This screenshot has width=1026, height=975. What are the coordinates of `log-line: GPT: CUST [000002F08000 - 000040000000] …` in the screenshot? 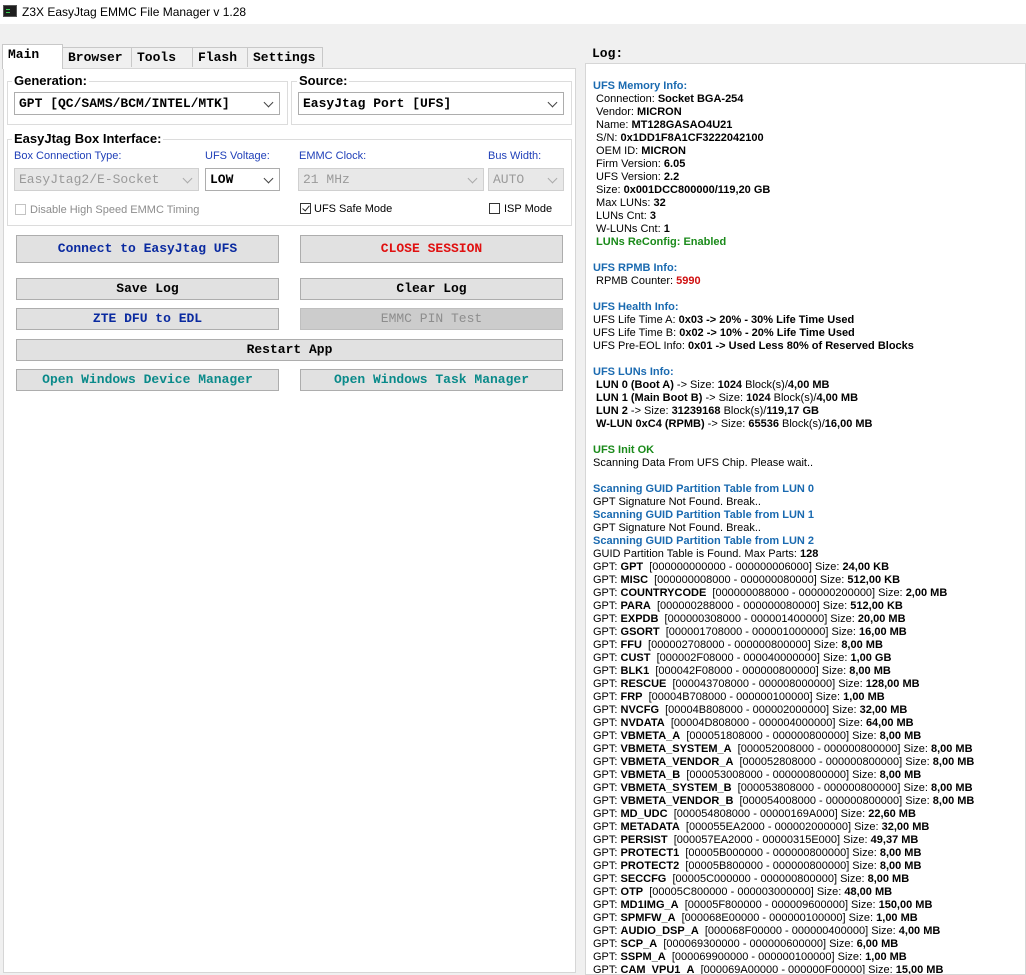 It's located at (808, 658).